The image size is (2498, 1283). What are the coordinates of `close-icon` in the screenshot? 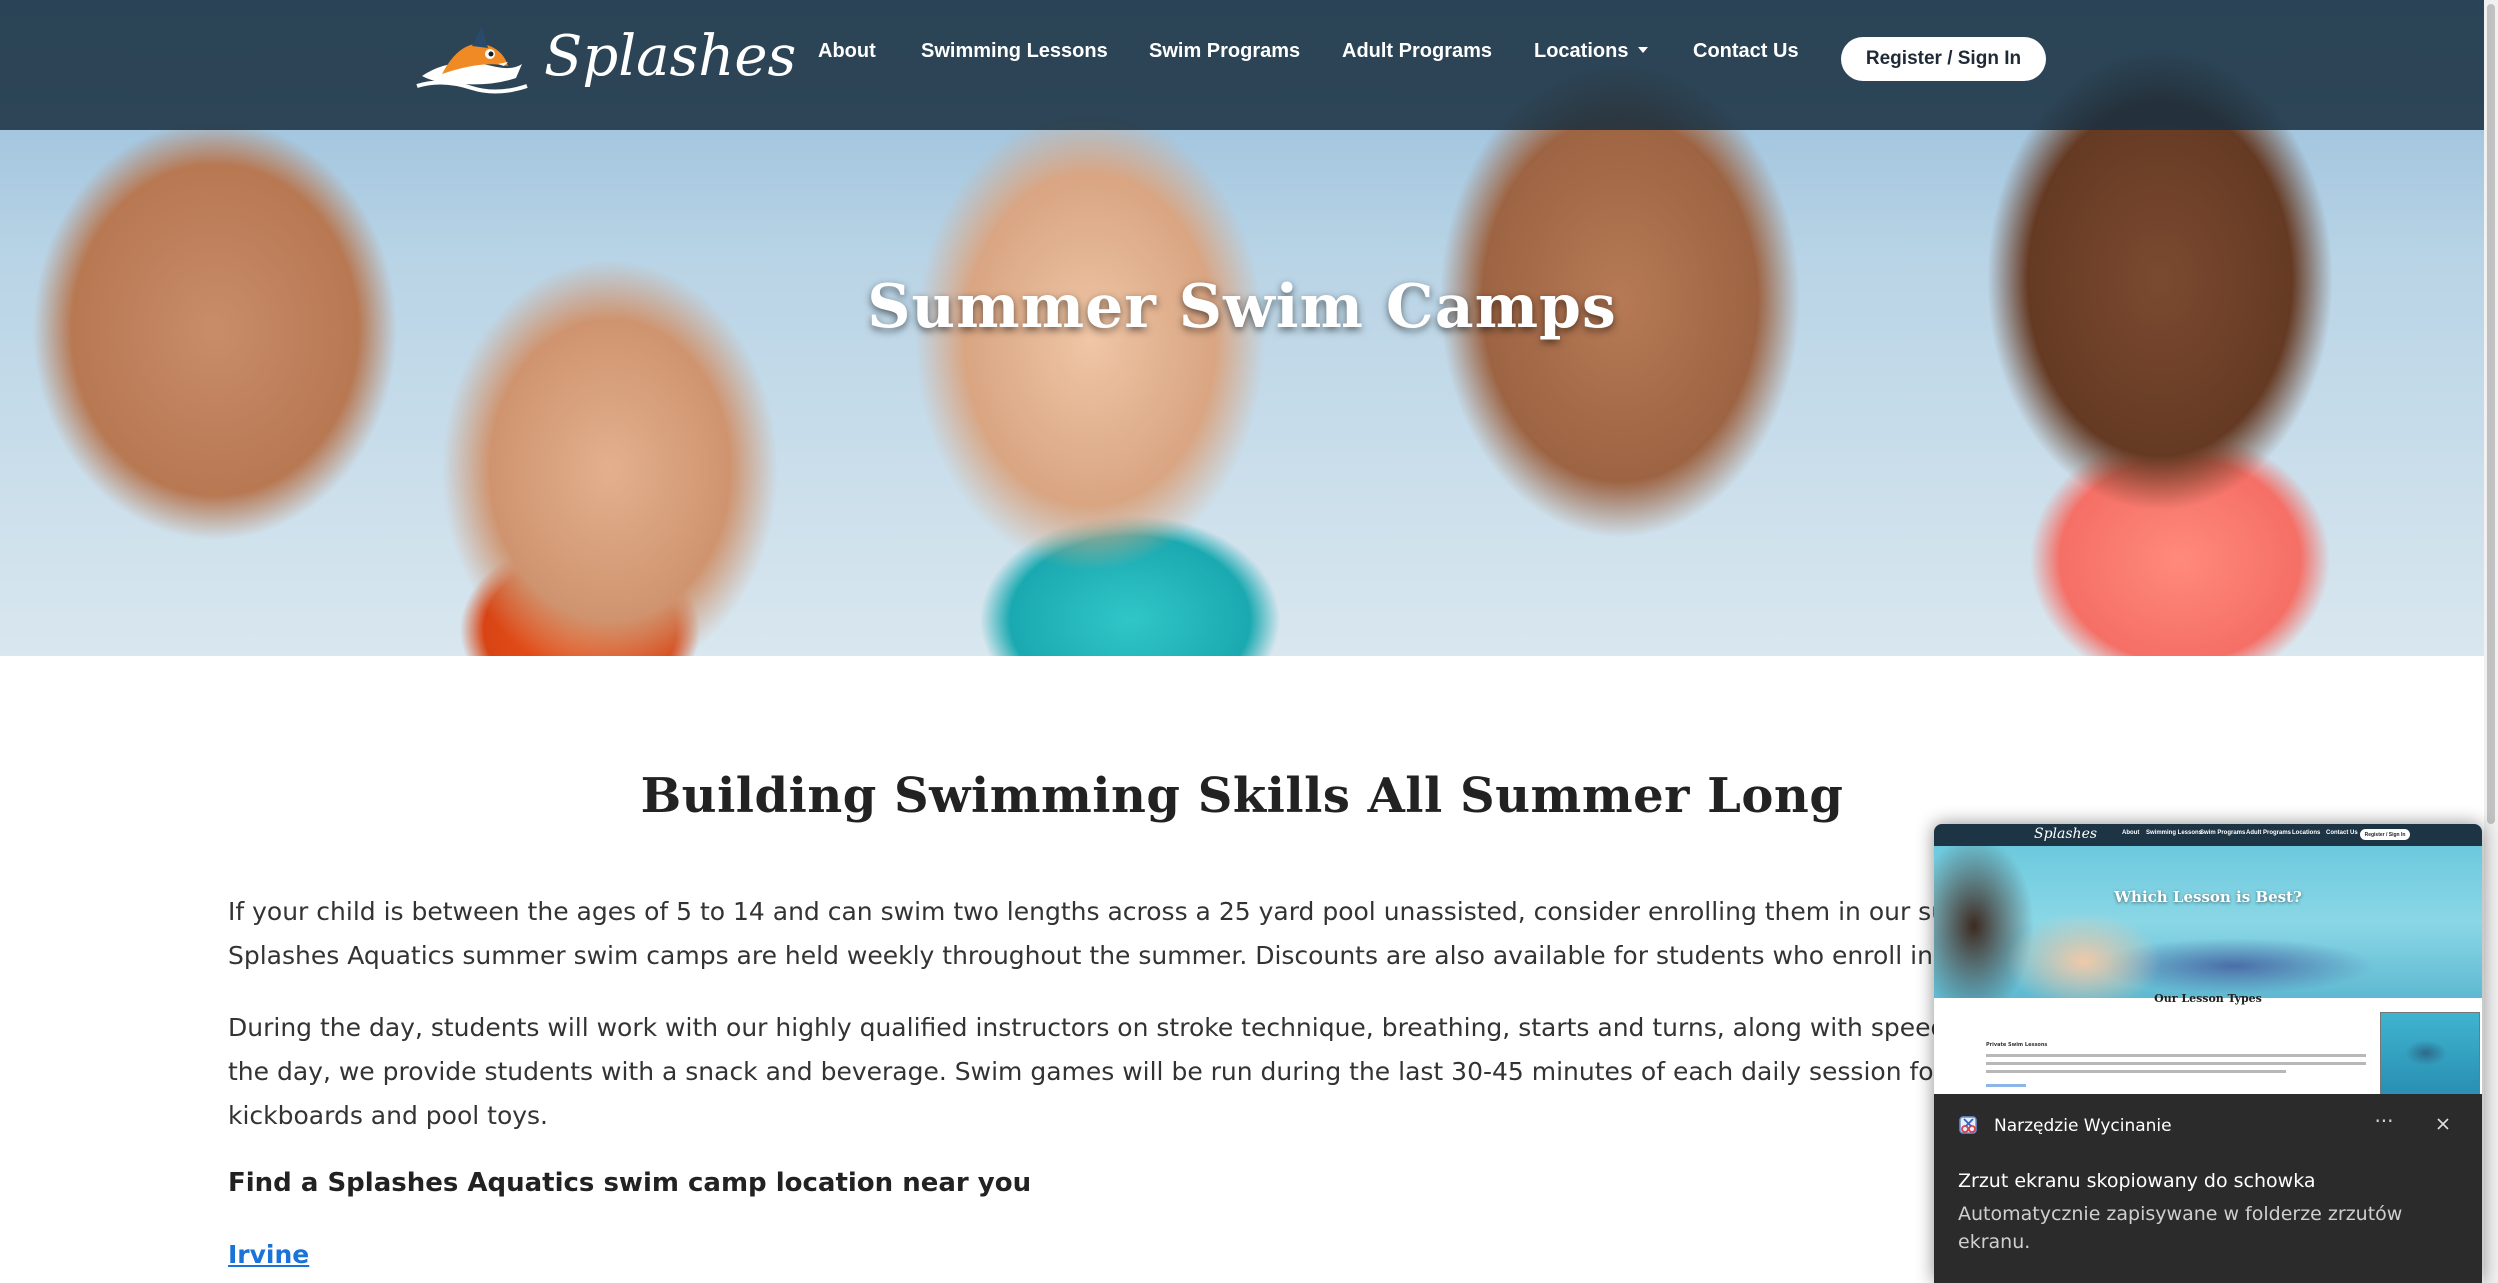 It's located at (2443, 1124).